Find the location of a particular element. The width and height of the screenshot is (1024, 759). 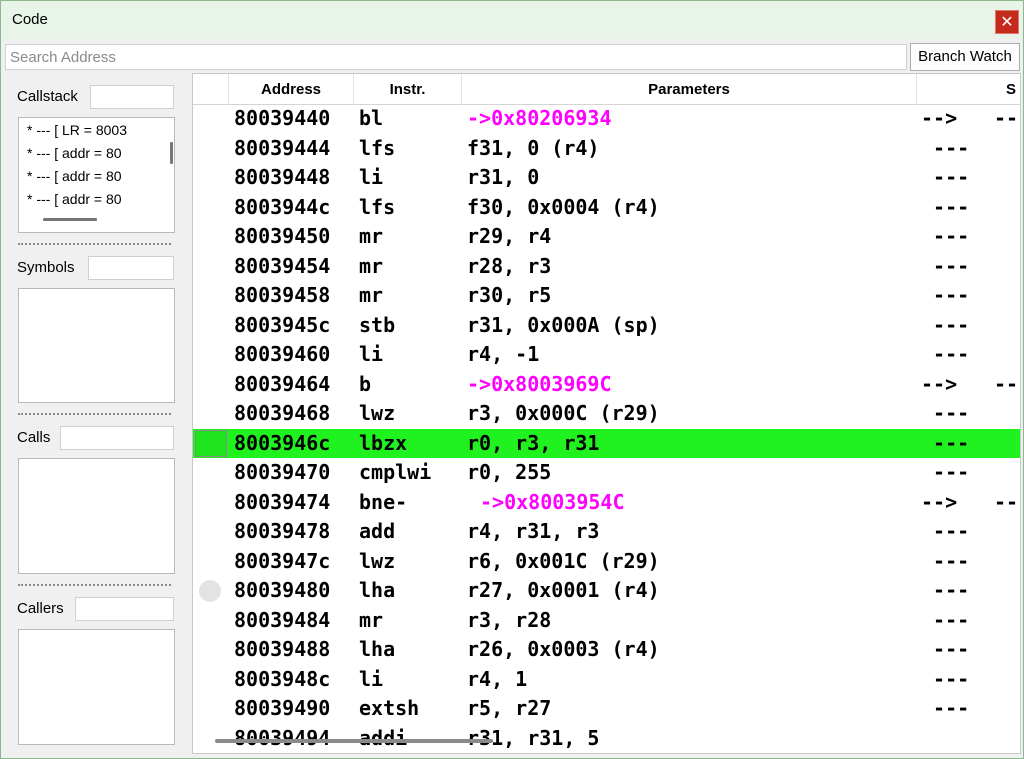

code-row: 80039464 b ->0x8003969C --> -- is located at coordinates (606, 385).